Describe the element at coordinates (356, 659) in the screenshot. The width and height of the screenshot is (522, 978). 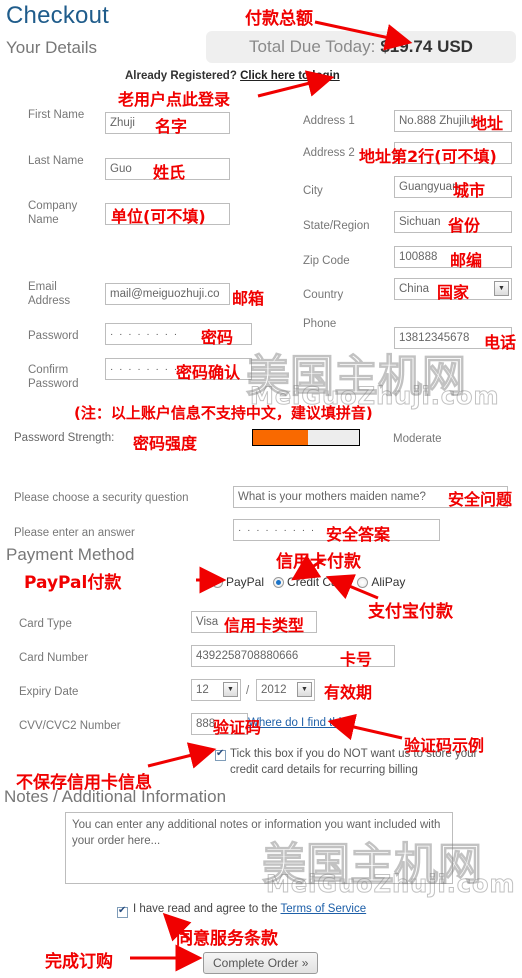
I see `annotation-card-number: 卡号` at that location.